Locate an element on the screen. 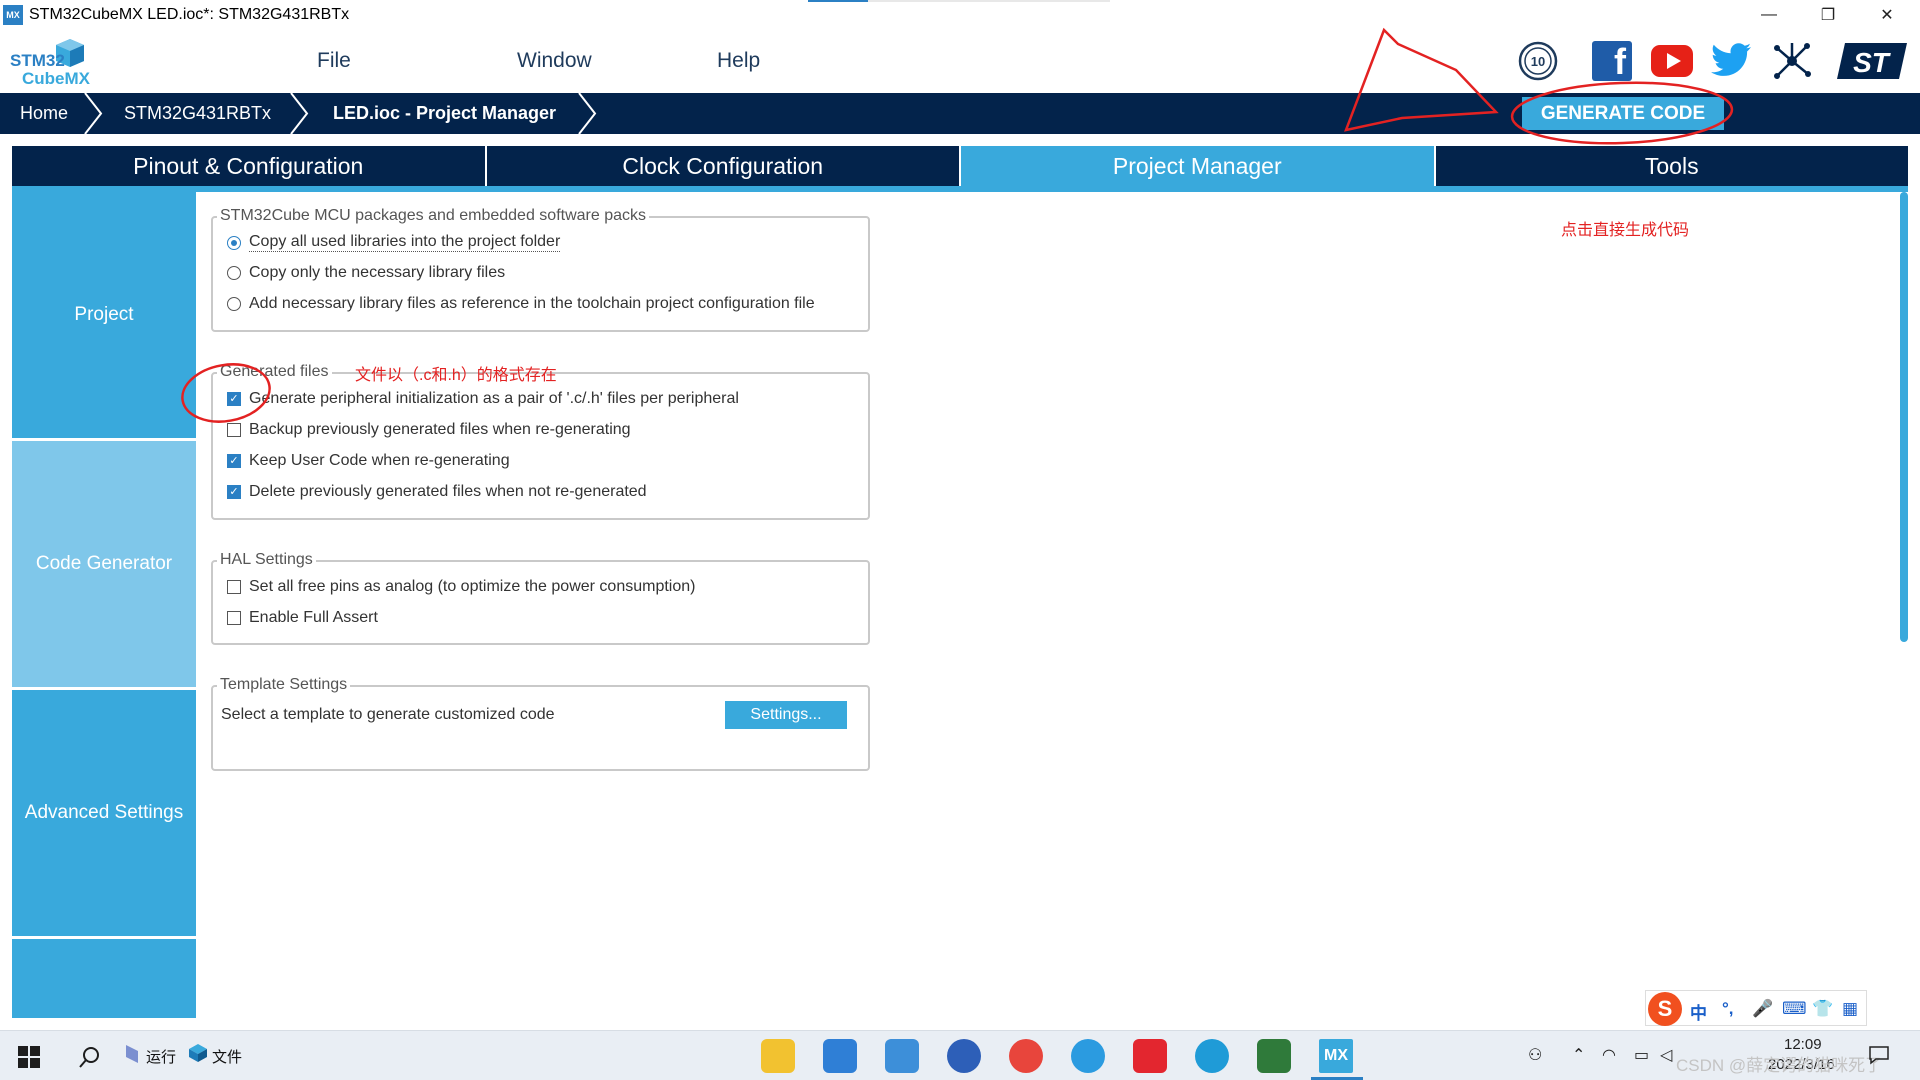 The height and width of the screenshot is (1080, 1920). search-icon is located at coordinates (90, 1057).